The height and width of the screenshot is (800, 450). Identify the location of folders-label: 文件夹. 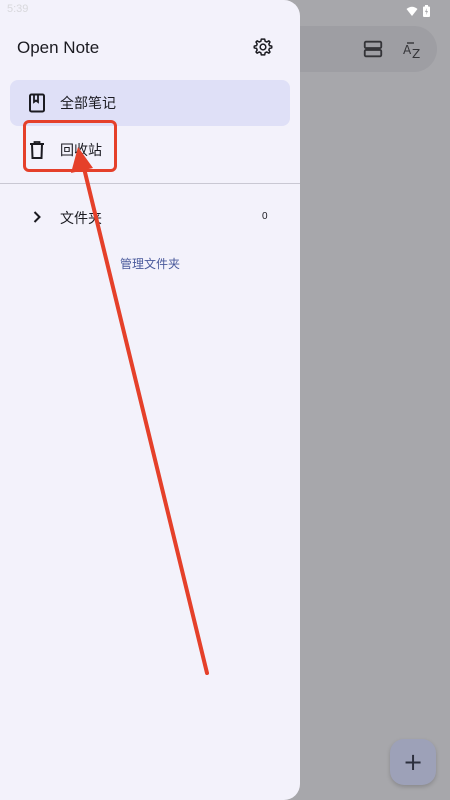
(81, 219).